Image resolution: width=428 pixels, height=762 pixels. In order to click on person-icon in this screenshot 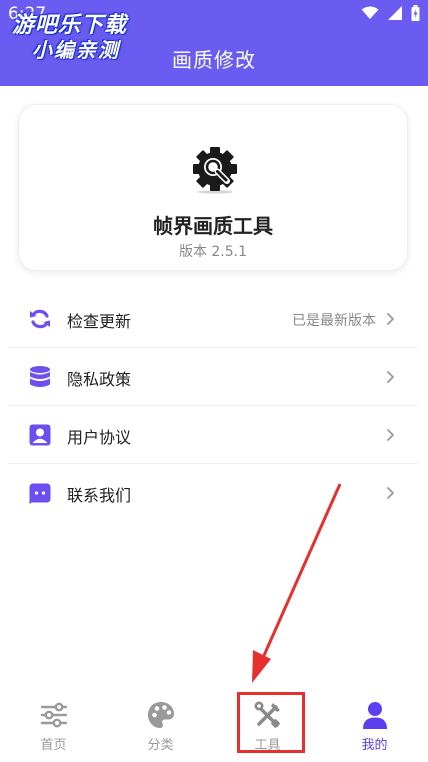, I will do `click(375, 715)`.